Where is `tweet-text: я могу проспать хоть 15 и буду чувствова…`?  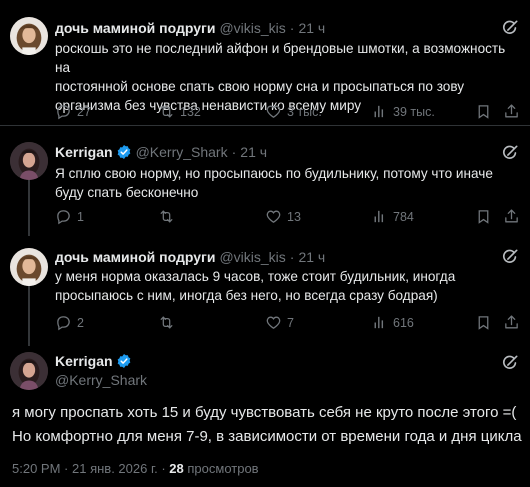
tweet-text: я могу проспать хоть 15 и буду чувствова… is located at coordinates (267, 424).